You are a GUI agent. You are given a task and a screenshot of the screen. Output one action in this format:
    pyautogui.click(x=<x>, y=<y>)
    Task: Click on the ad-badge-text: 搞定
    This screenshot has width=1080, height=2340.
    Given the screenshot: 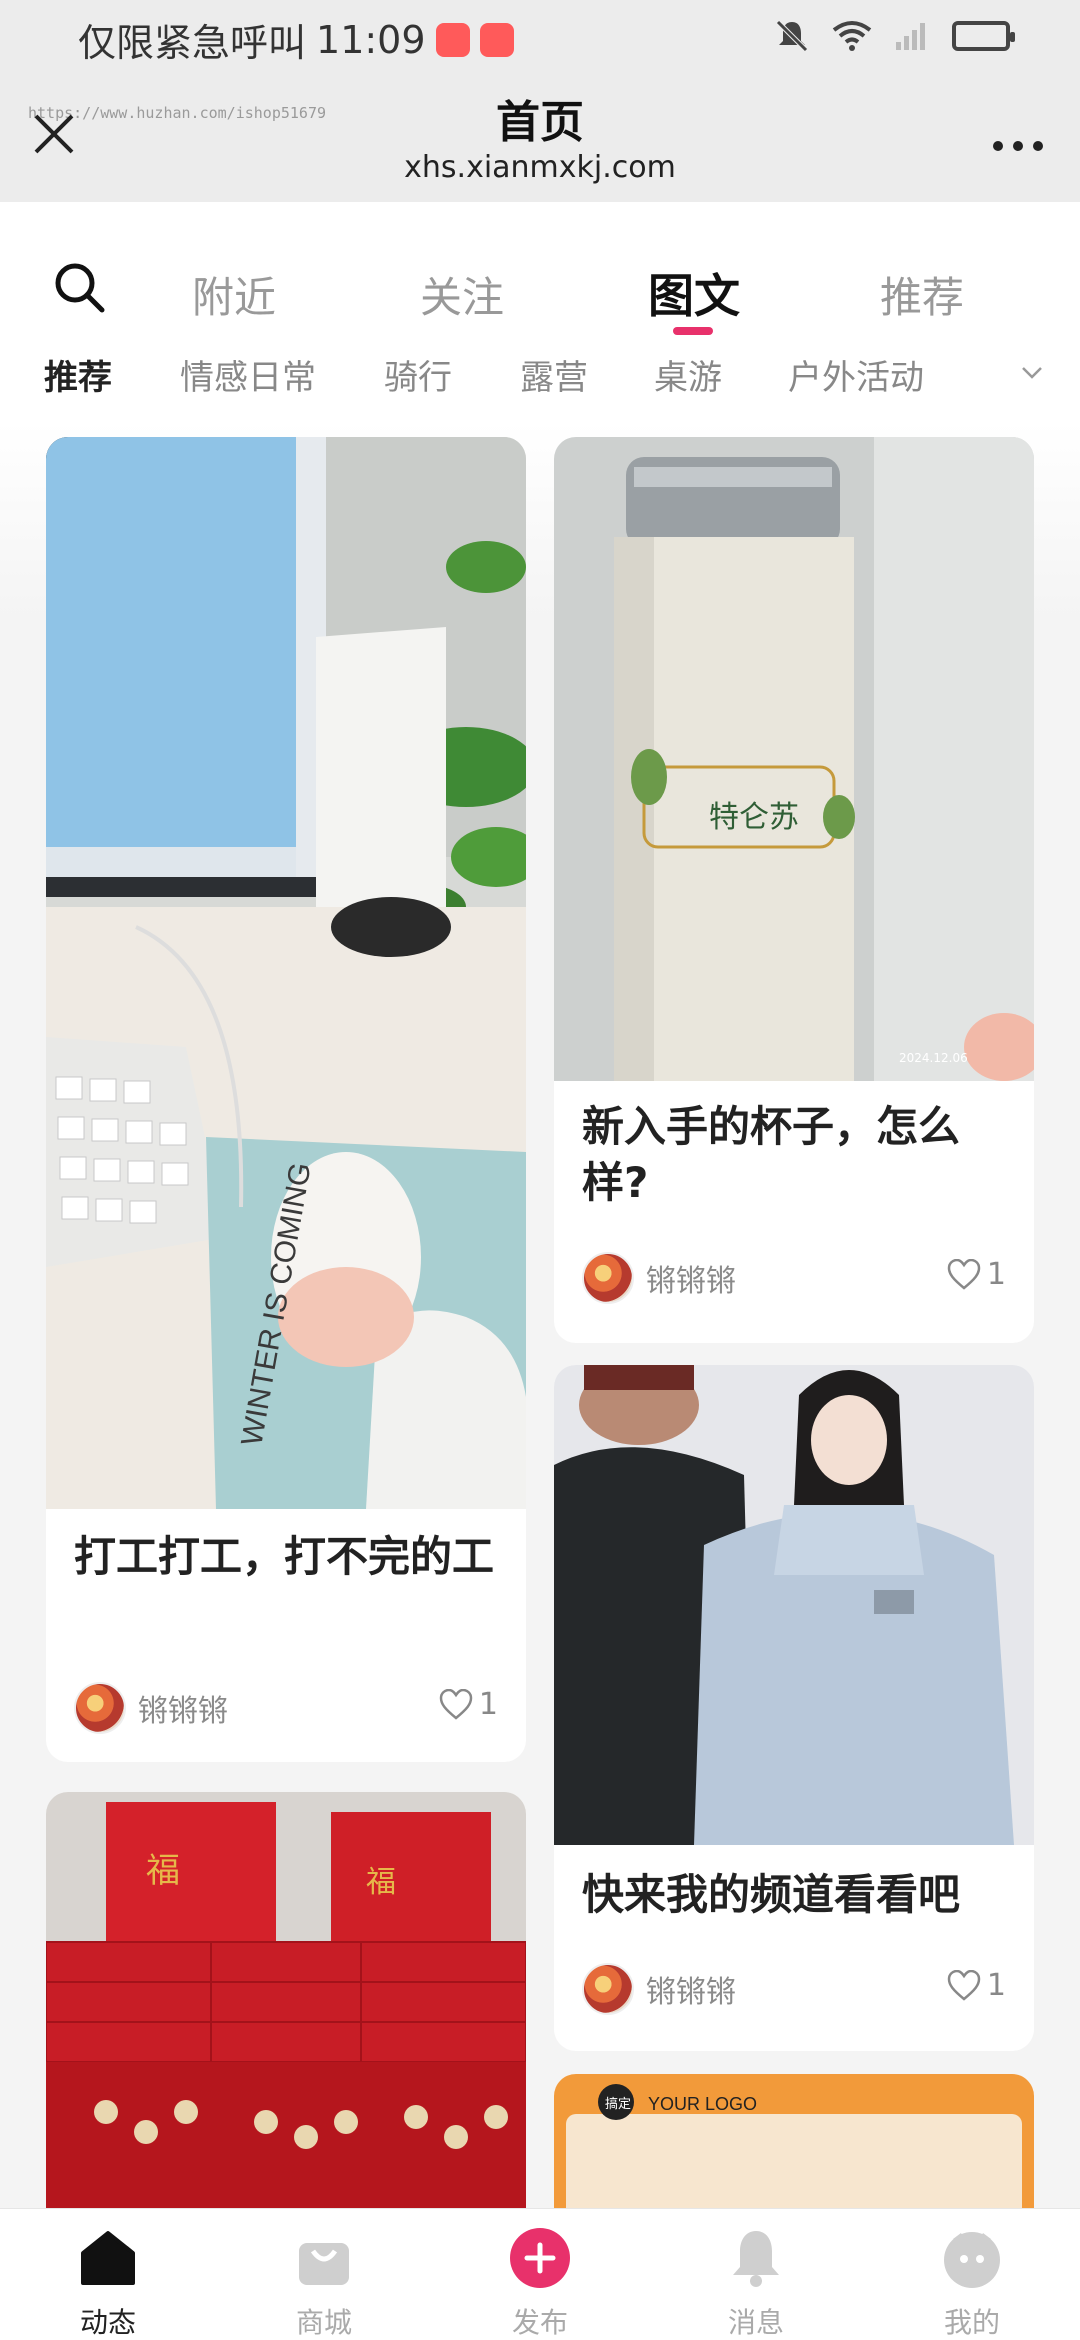 What is the action you would take?
    pyautogui.click(x=618, y=2104)
    